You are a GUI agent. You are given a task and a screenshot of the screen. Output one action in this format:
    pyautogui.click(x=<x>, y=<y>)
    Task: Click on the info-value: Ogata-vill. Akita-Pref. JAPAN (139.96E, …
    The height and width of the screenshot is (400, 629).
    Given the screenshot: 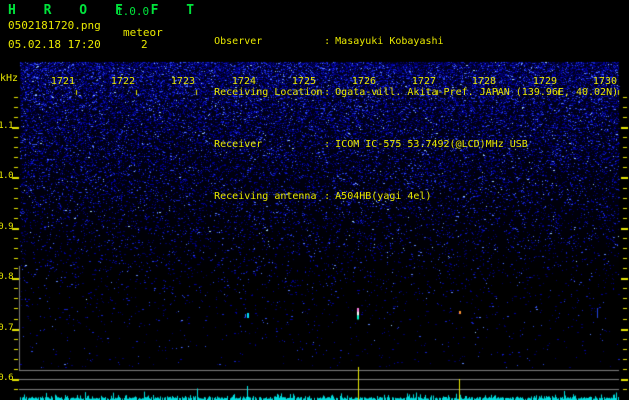 What is the action you would take?
    pyautogui.click(x=477, y=93)
    